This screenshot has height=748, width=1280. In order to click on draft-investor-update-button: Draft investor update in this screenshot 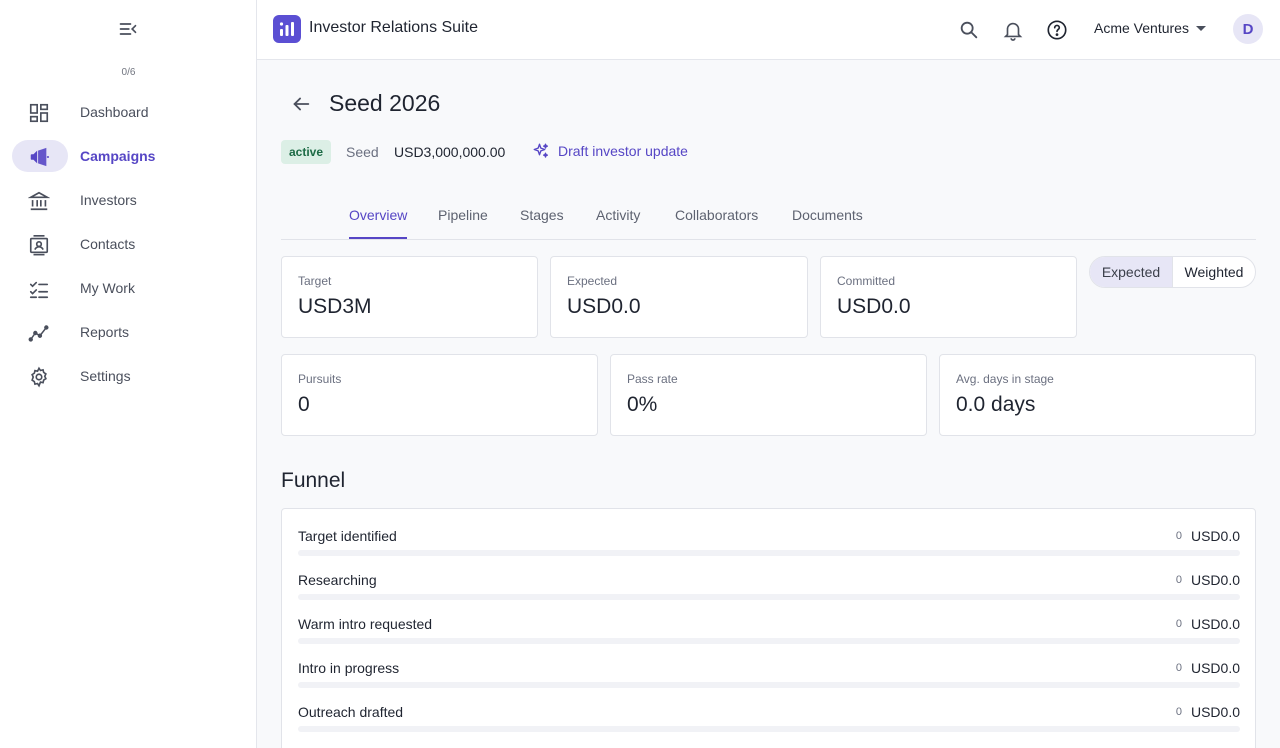, I will do `click(610, 151)`.